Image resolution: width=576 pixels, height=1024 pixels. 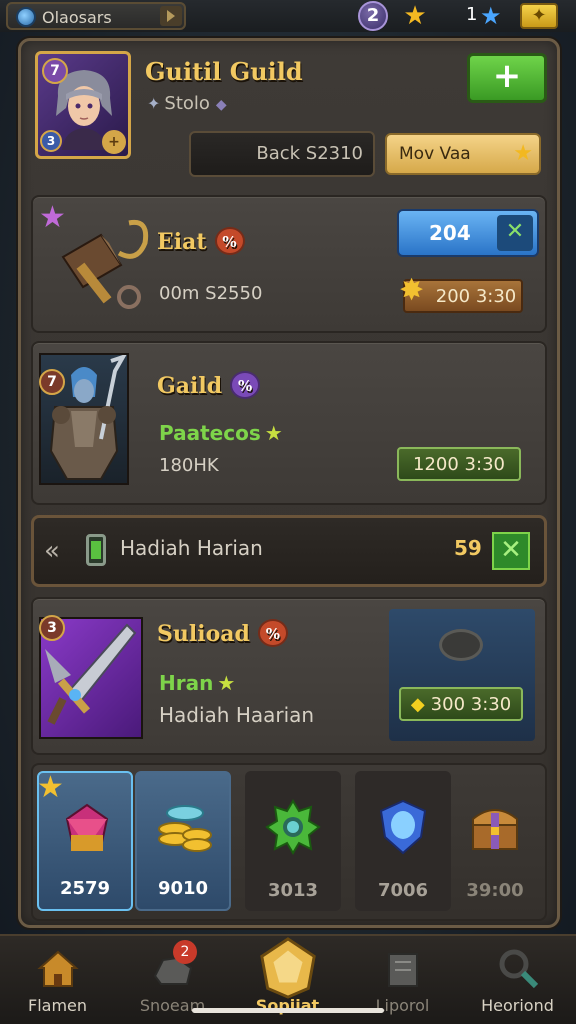 I want to click on avatar: 7 3 +, so click(x=83, y=105).